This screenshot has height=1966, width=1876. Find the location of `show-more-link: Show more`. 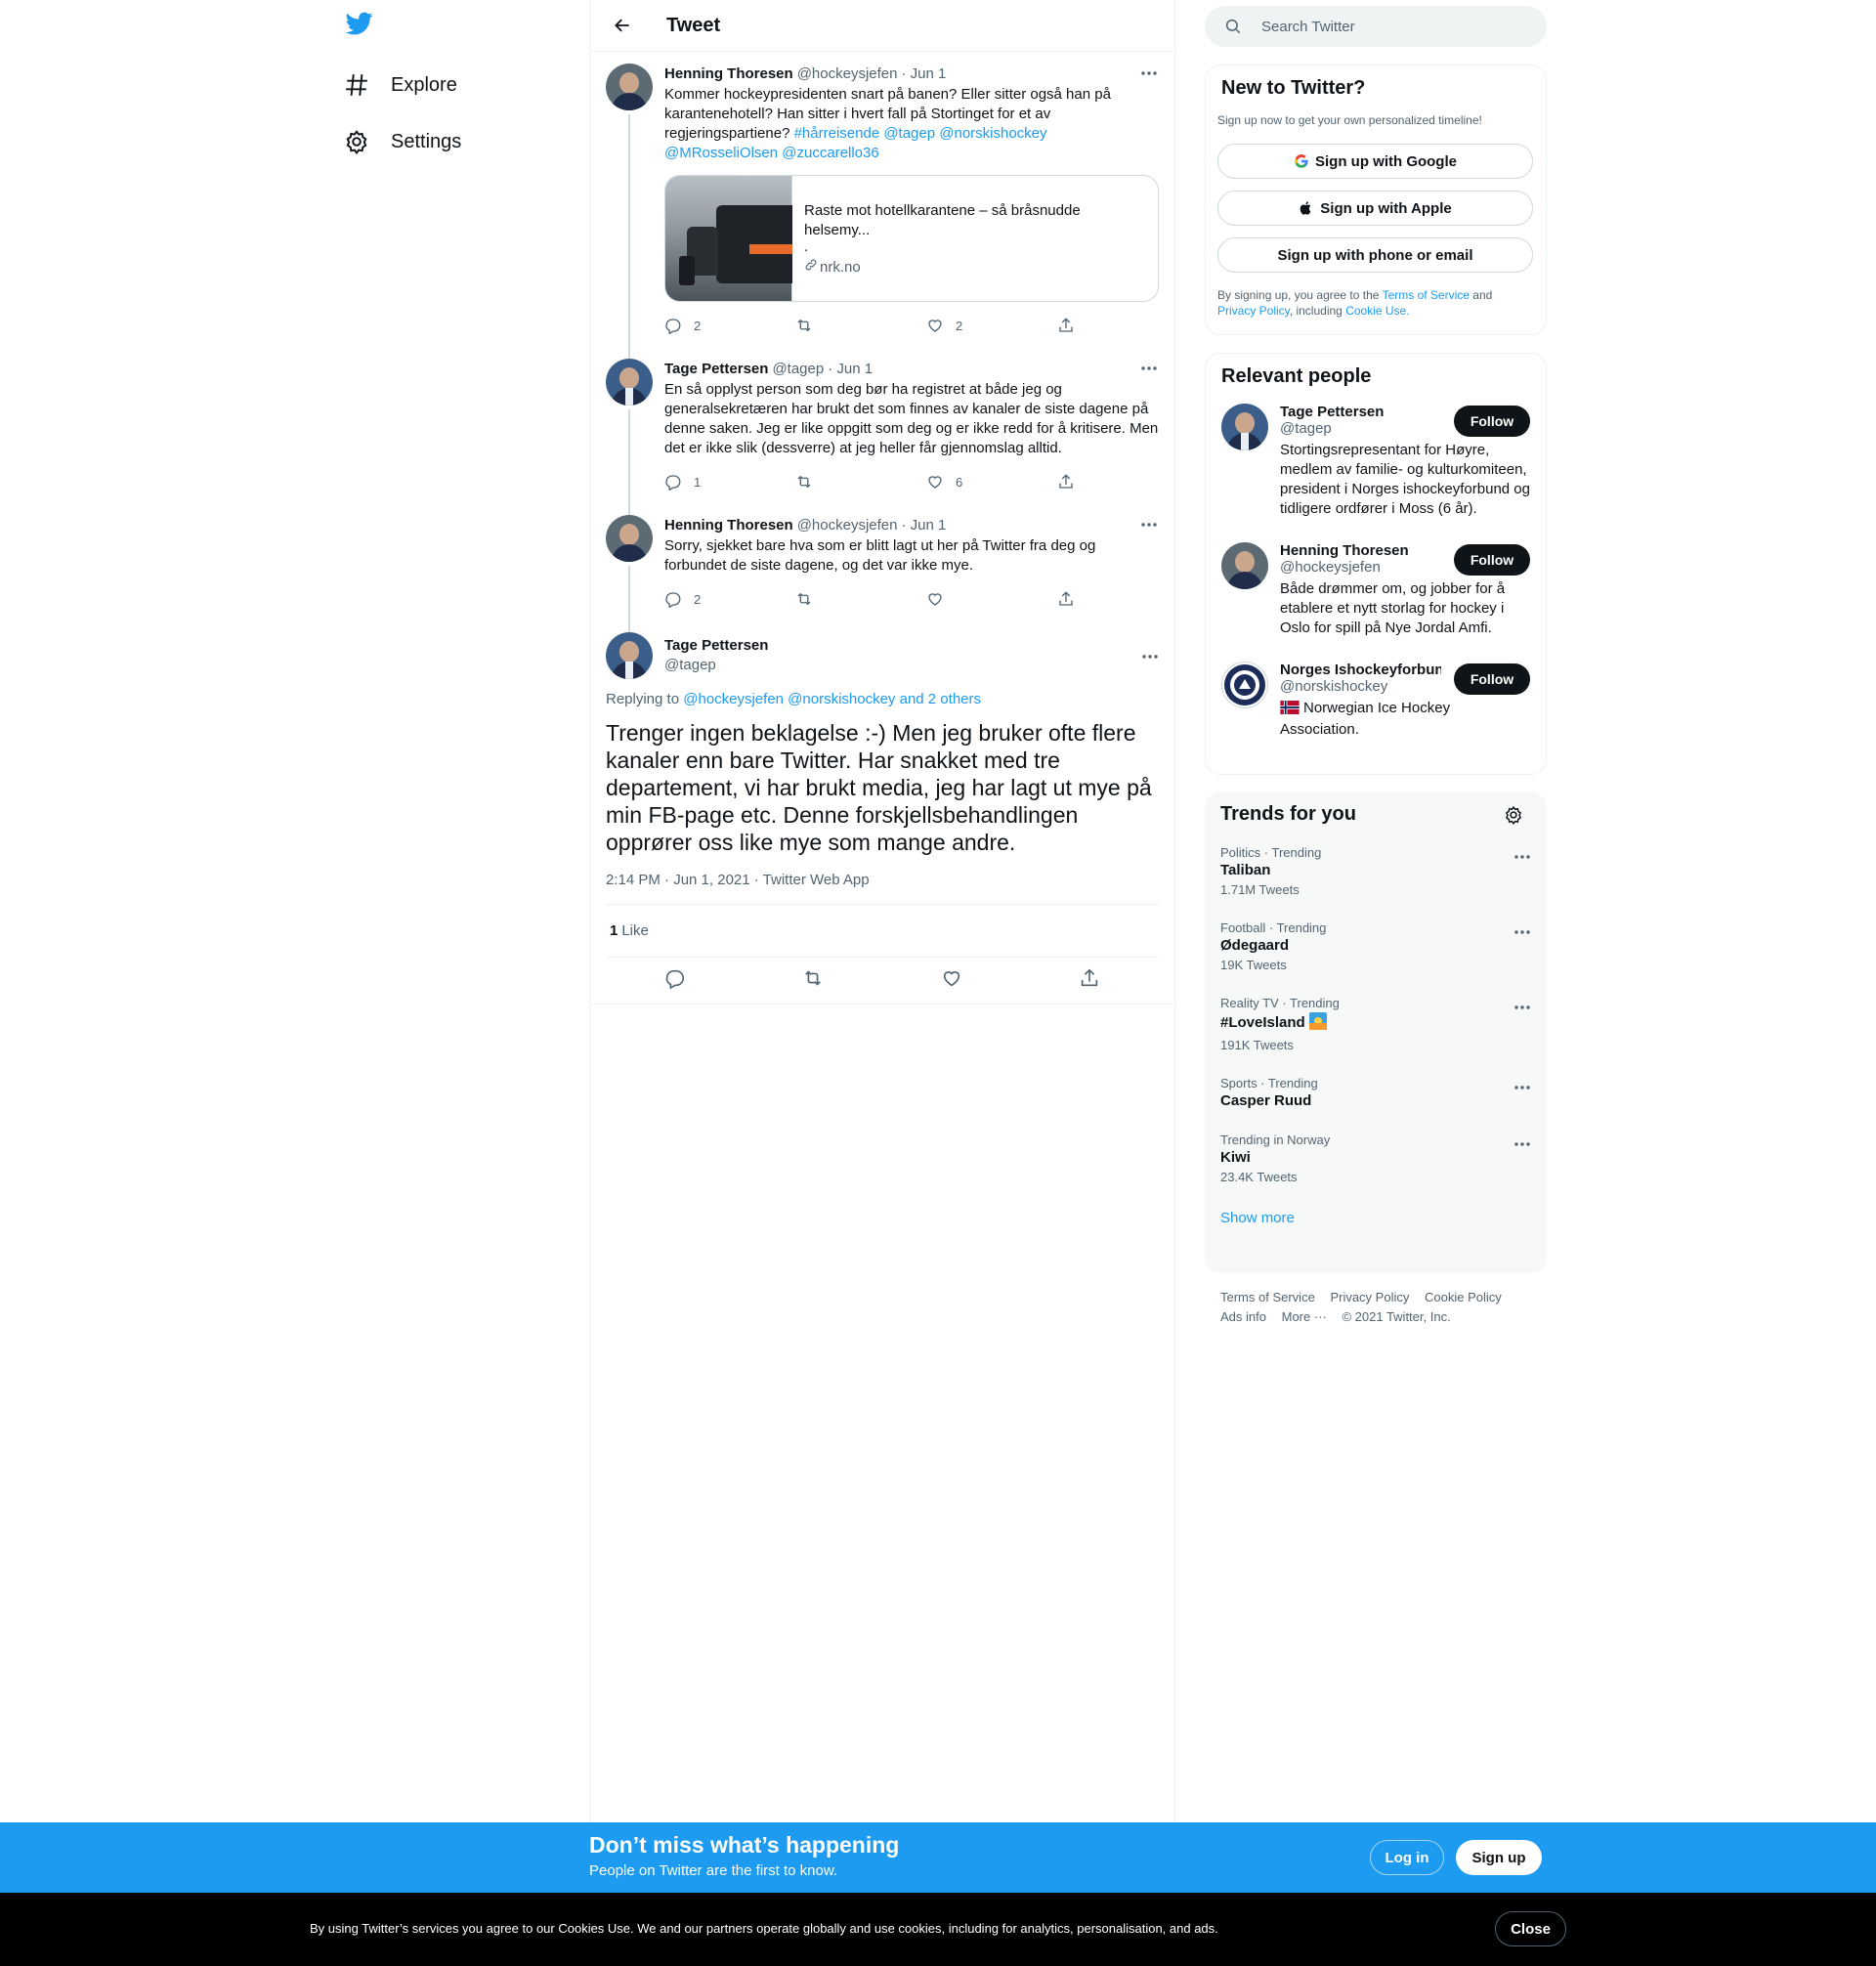

show-more-link: Show more is located at coordinates (1257, 1218).